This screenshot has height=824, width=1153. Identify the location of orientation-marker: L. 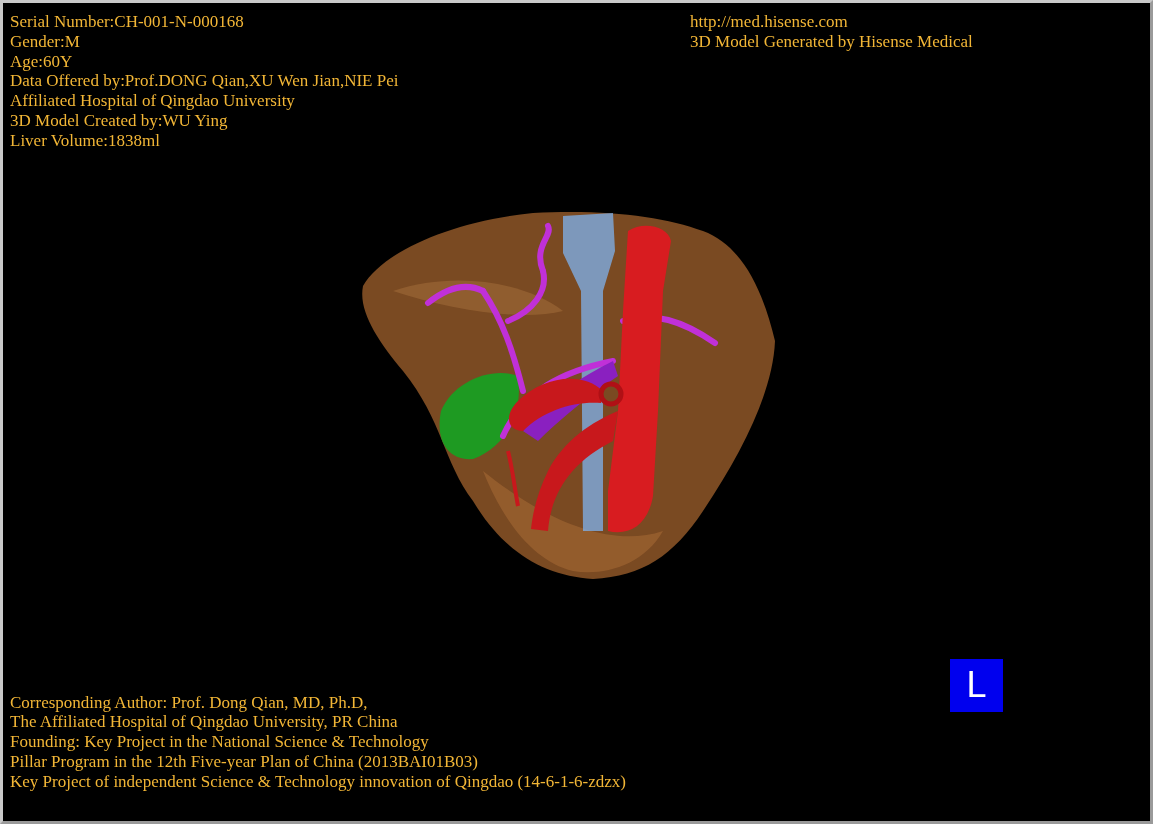
(976, 685).